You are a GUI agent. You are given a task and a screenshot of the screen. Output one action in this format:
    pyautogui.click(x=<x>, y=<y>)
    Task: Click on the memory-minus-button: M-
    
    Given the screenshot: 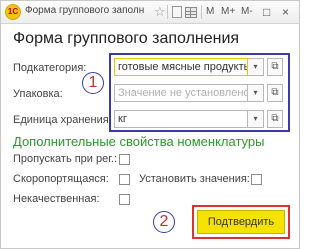 What is the action you would take?
    pyautogui.click(x=247, y=12)
    